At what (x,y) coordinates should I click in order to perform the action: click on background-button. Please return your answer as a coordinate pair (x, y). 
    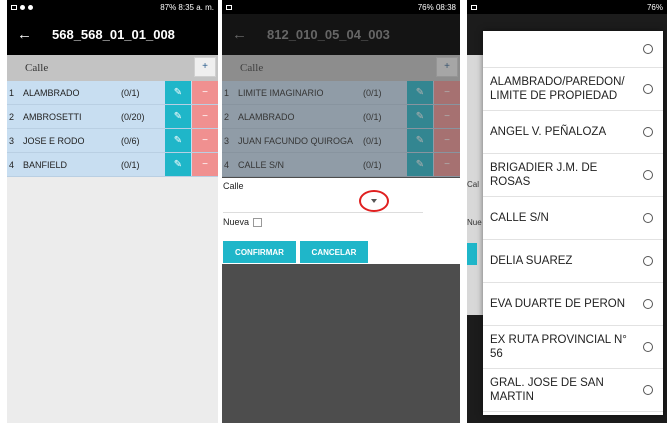
    Looking at the image, I should click on (472, 254).